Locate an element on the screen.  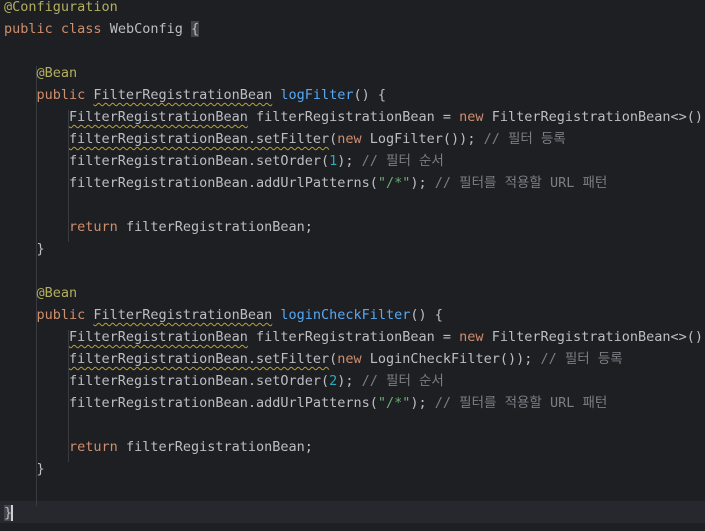
code-line: public class WebConfig { is located at coordinates (354, 29).